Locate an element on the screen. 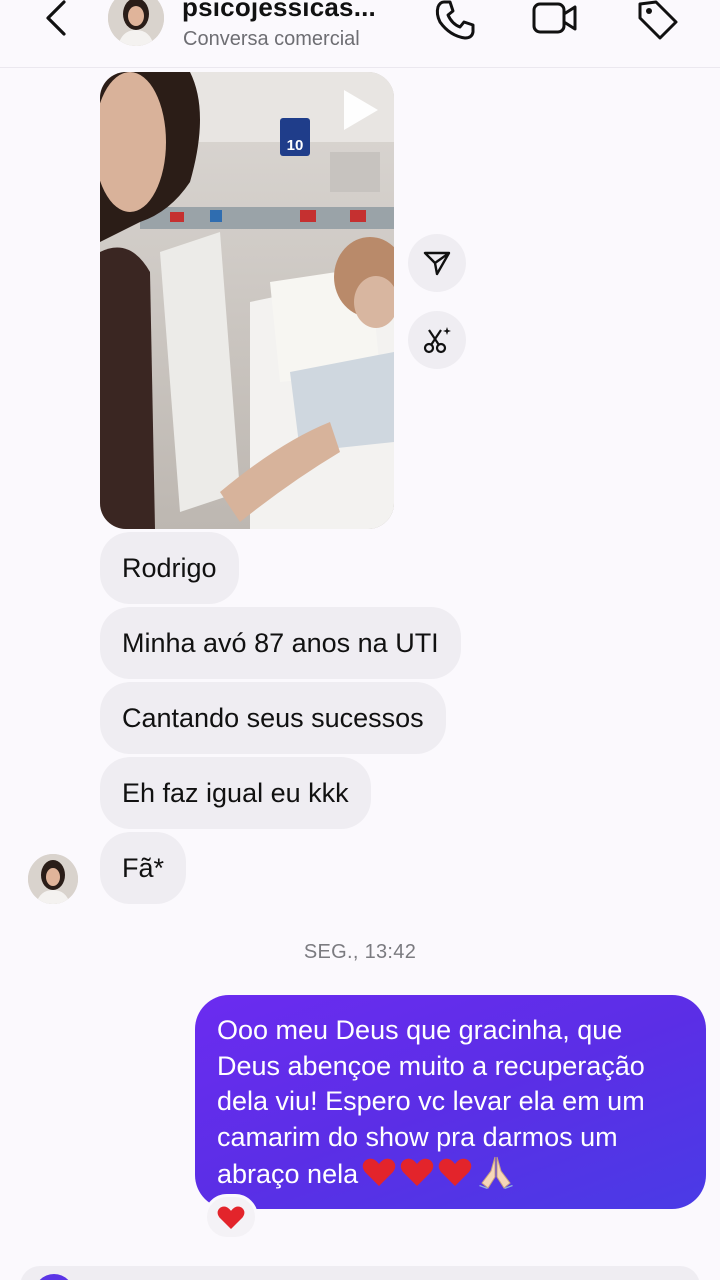  send-icon is located at coordinates (437, 263).